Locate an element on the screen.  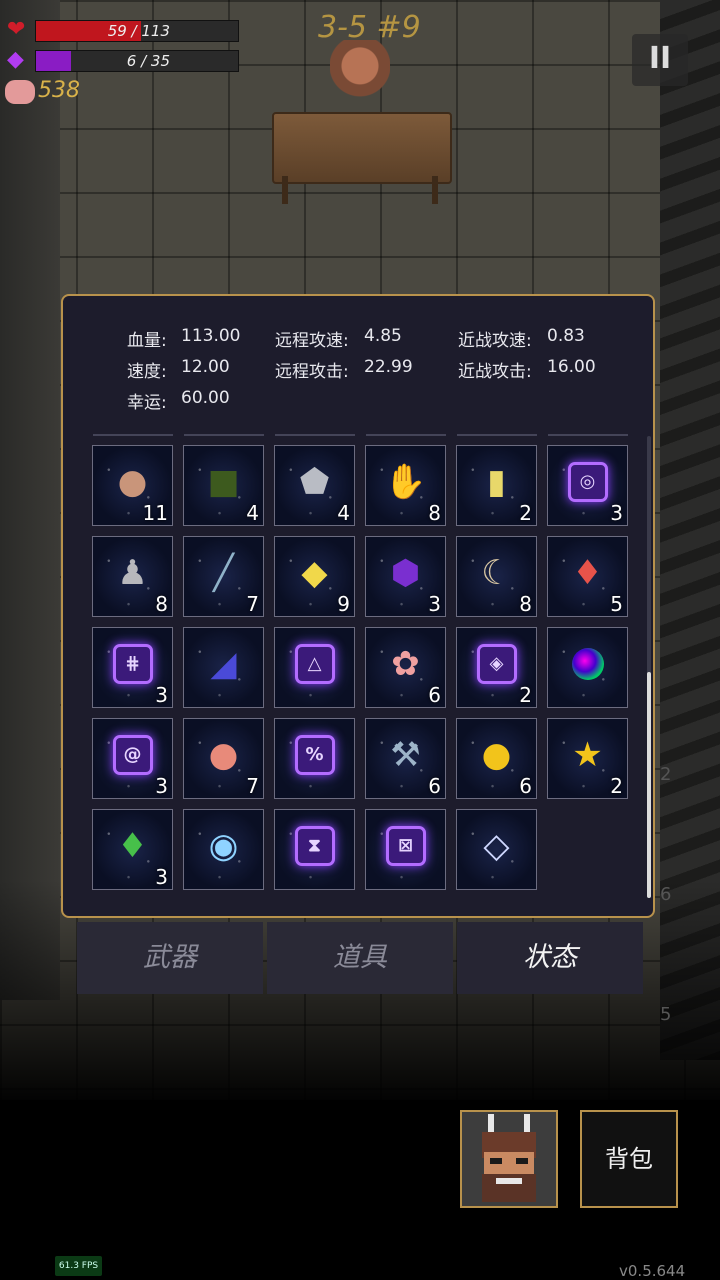
tab-weapons: 武器 is located at coordinates (170, 958).